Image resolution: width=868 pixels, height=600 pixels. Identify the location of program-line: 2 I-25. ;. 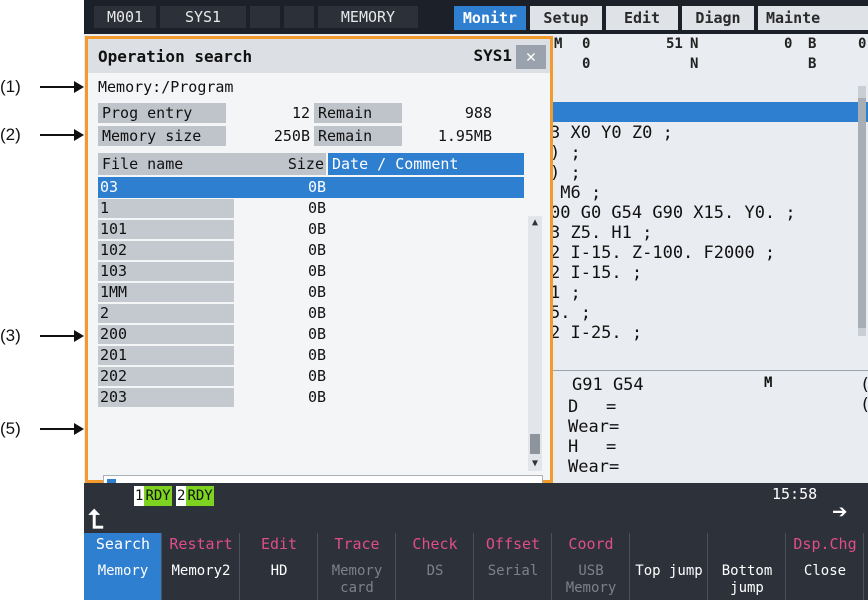
(596, 333).